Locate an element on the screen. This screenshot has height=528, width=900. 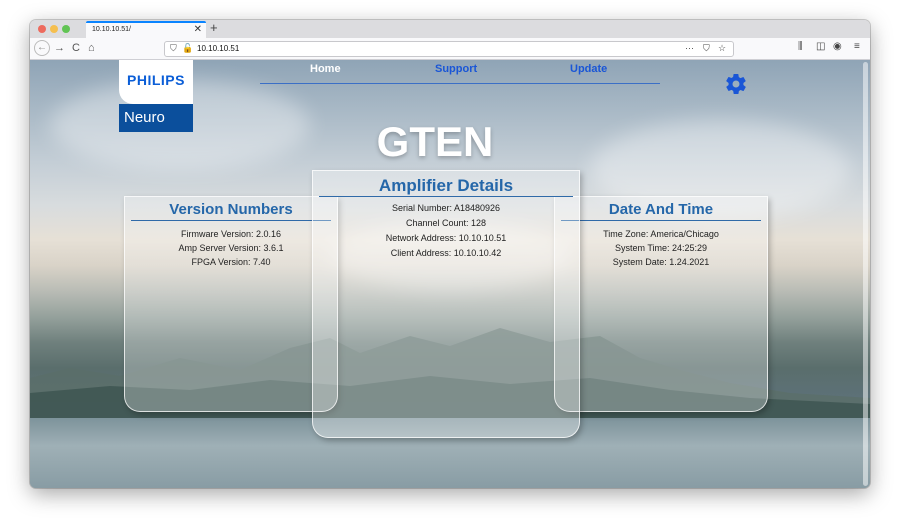
close-window-button is located at coordinates (42, 29).